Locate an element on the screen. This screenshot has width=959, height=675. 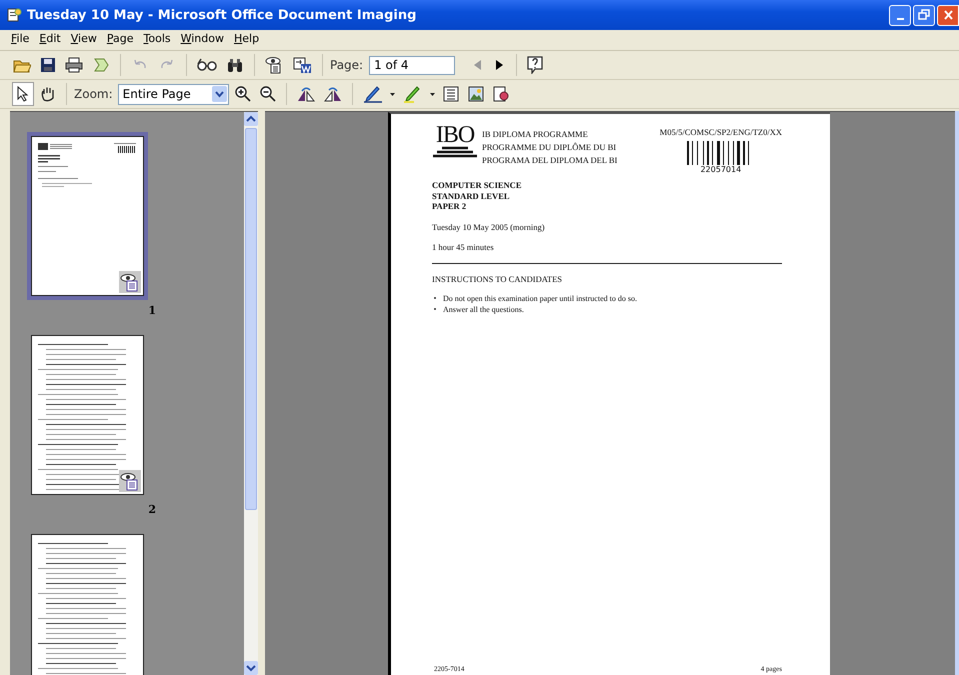
programme-name: IB DIPLOMA PROGRAMME is located at coordinates (535, 134).